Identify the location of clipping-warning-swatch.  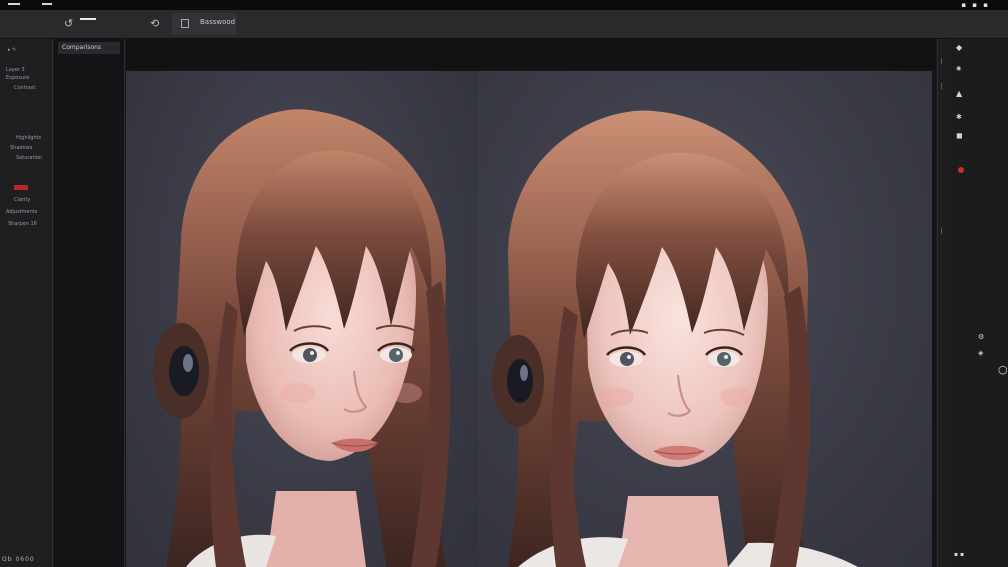
(21, 187).